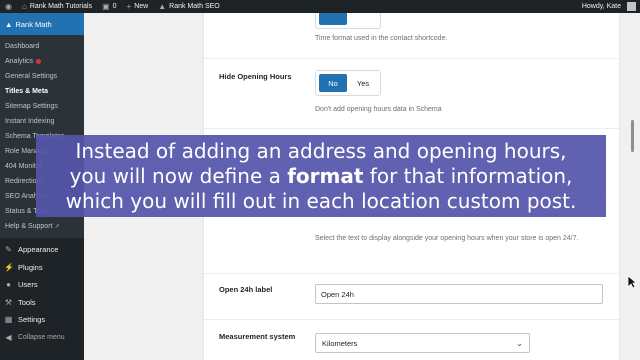  I want to click on collapse-icon: ◀, so click(8, 337).